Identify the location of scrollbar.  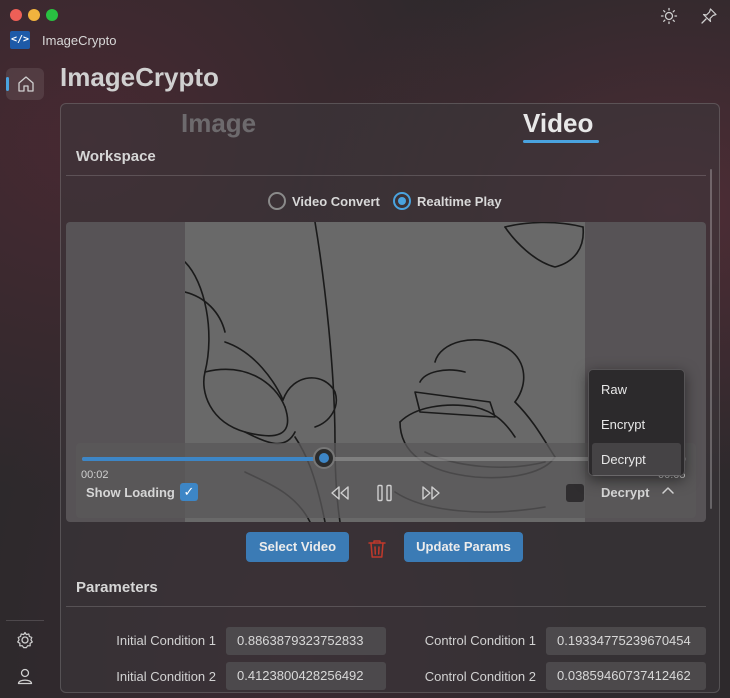
(711, 339).